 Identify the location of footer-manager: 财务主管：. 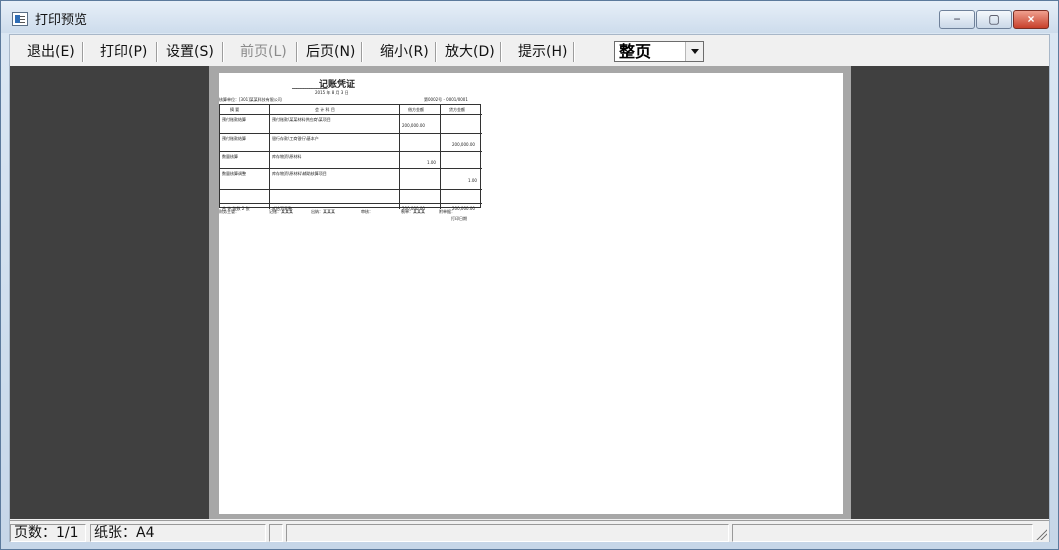
(229, 211).